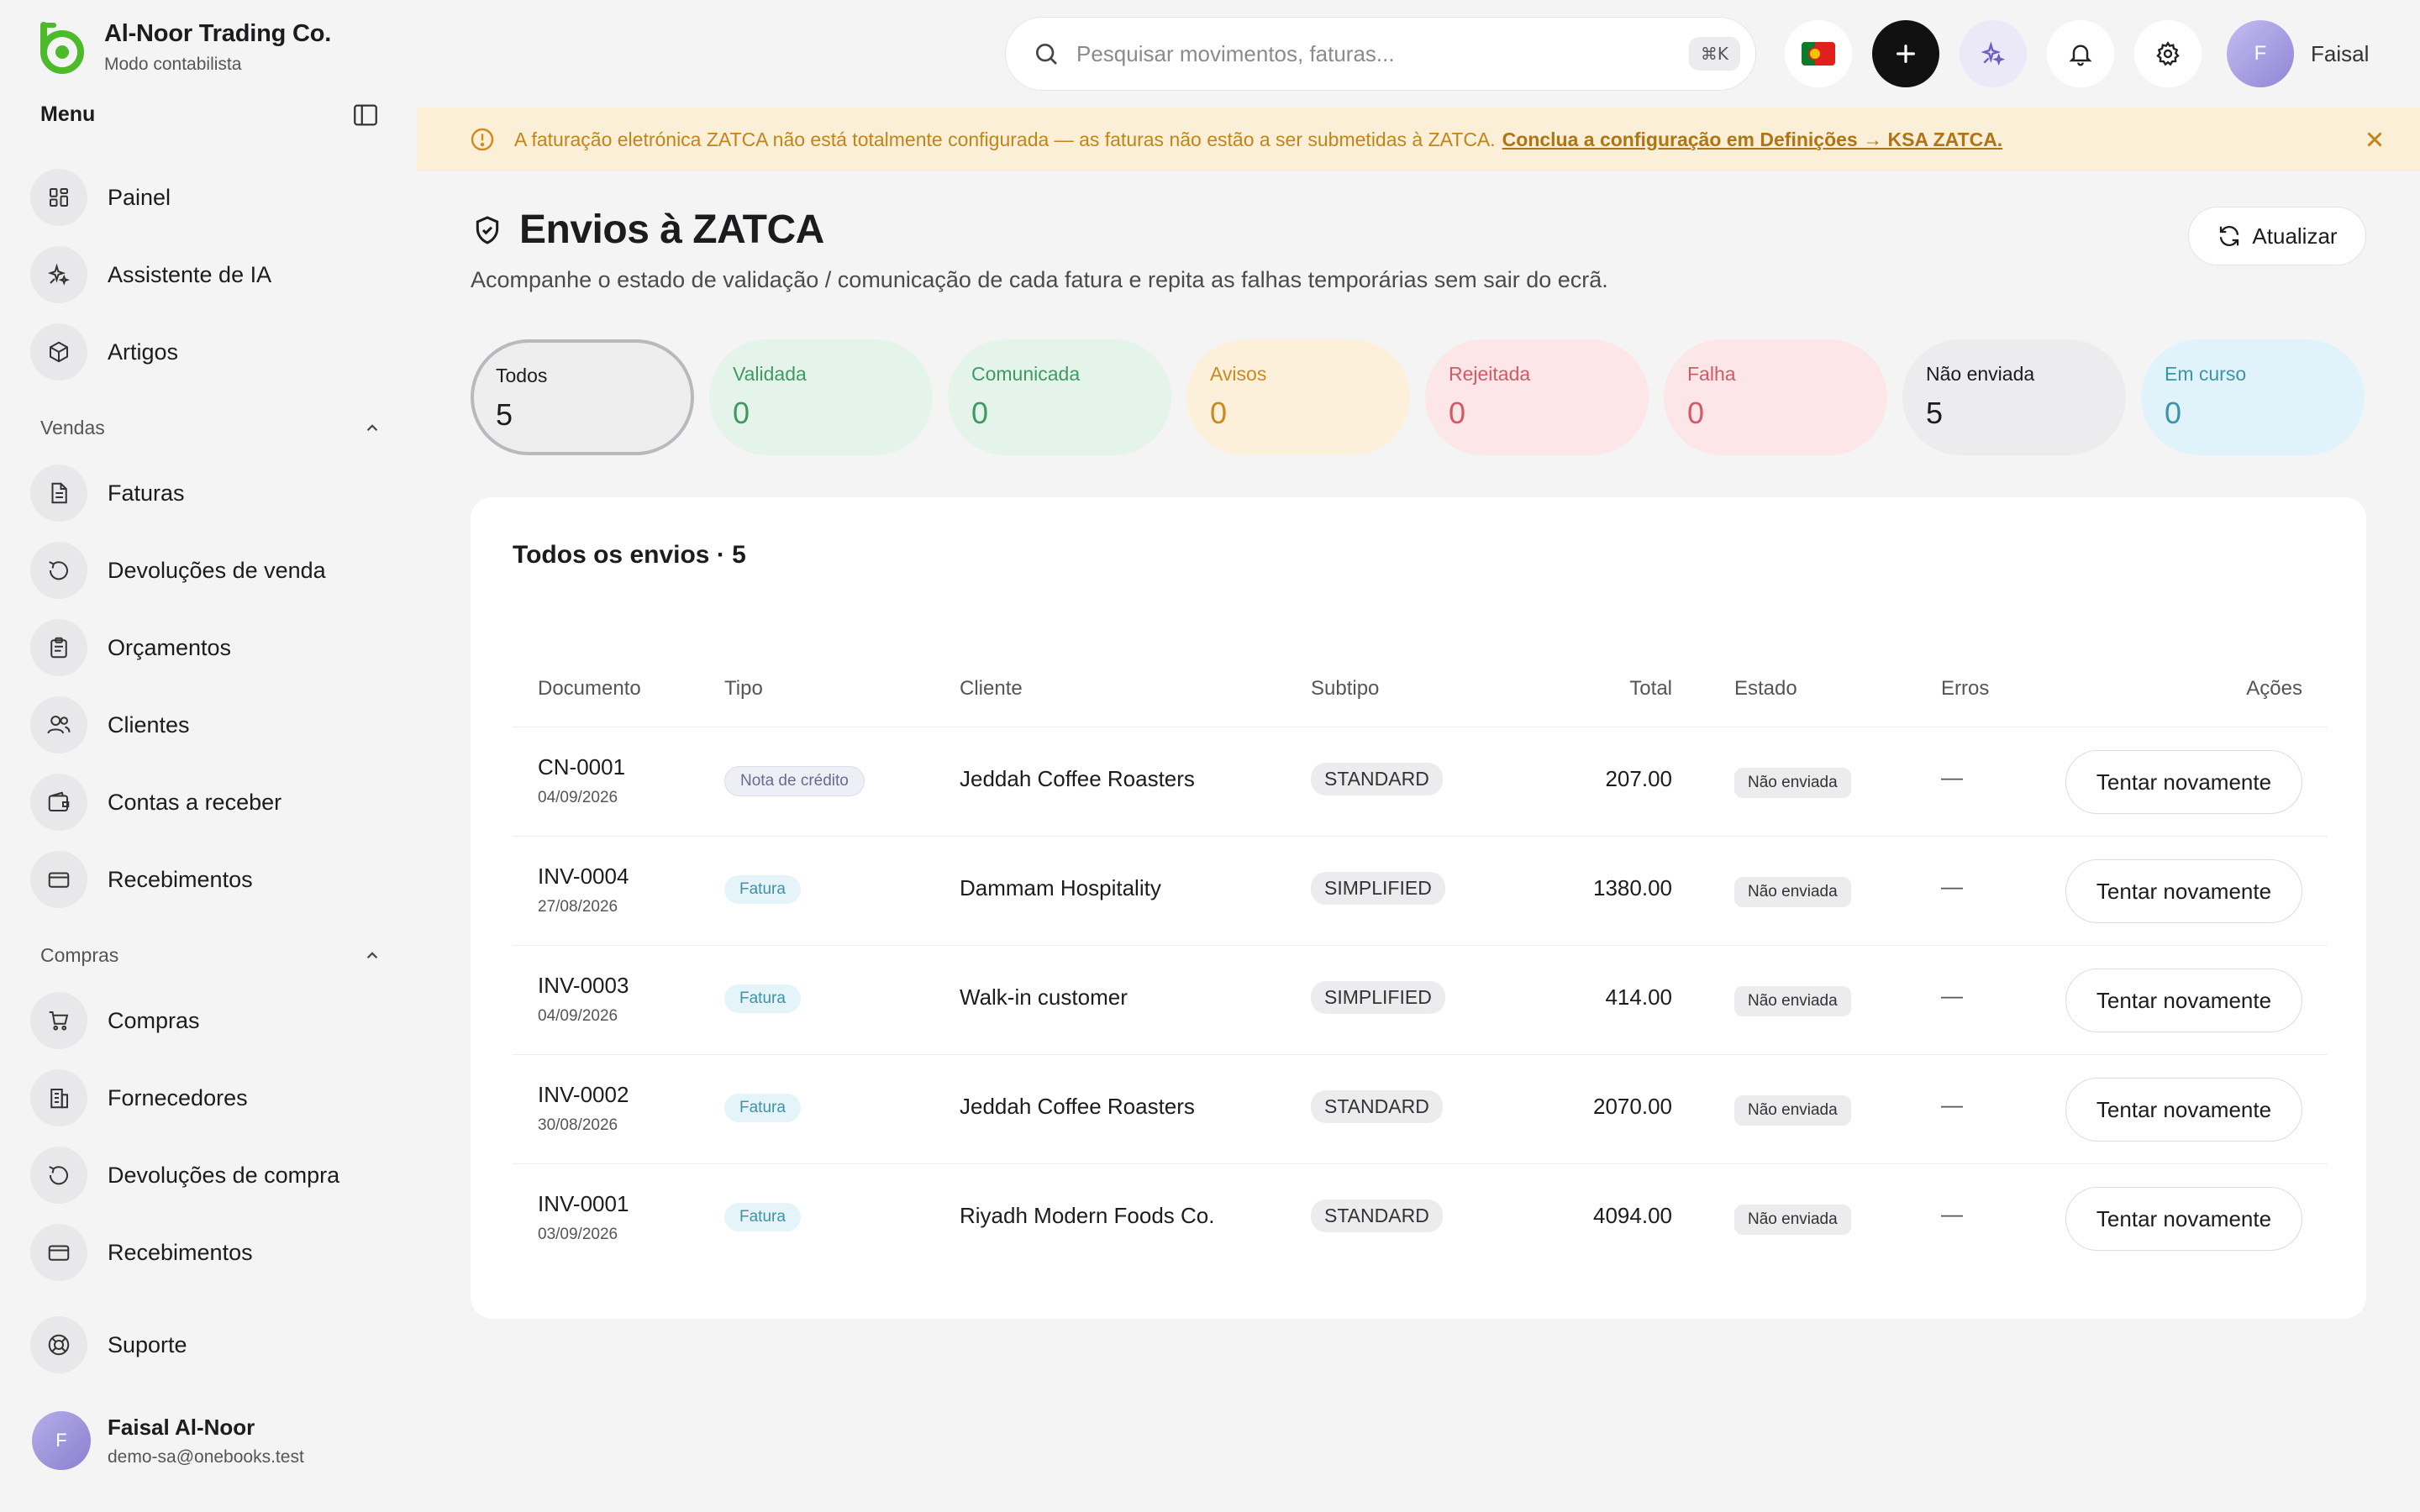 Image resolution: width=2420 pixels, height=1512 pixels. What do you see at coordinates (59, 725) in the screenshot?
I see `users-icon` at bounding box center [59, 725].